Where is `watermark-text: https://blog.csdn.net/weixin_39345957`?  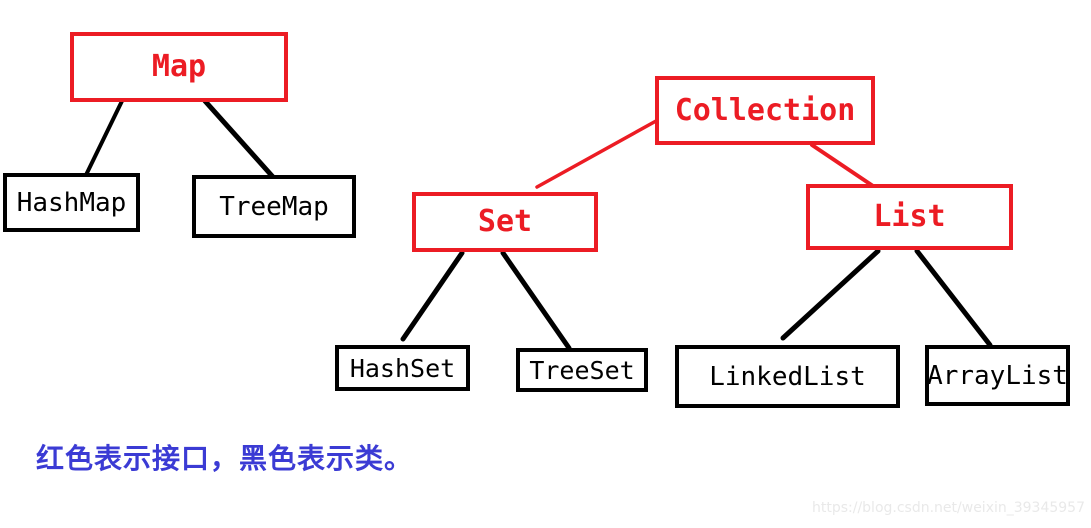
watermark-text: https://blog.csdn.net/weixin_39345957 is located at coordinates (948, 508).